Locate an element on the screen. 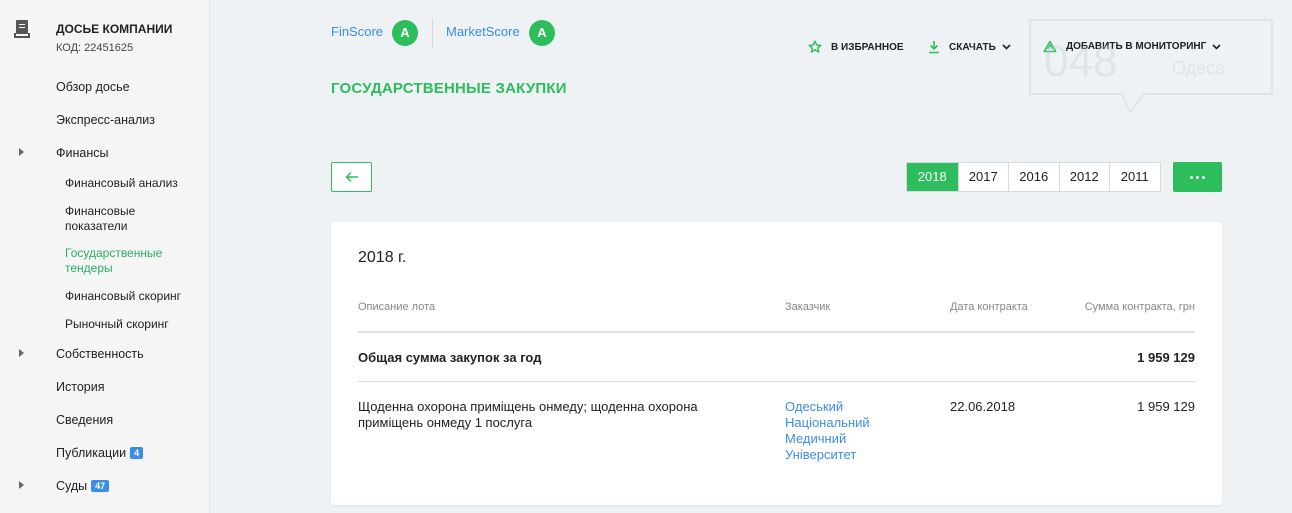 This screenshot has width=1292, height=513. add-to-favorites-button: В ИЗБРАННОЕ is located at coordinates (856, 47).